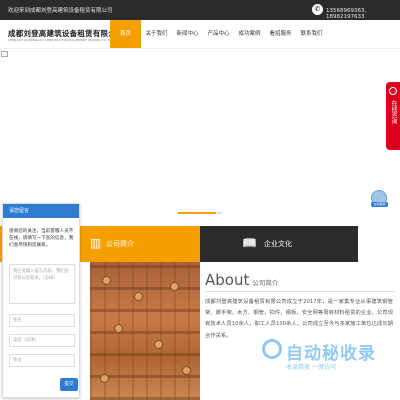  I want to click on book-icon: 📖, so click(249, 243).